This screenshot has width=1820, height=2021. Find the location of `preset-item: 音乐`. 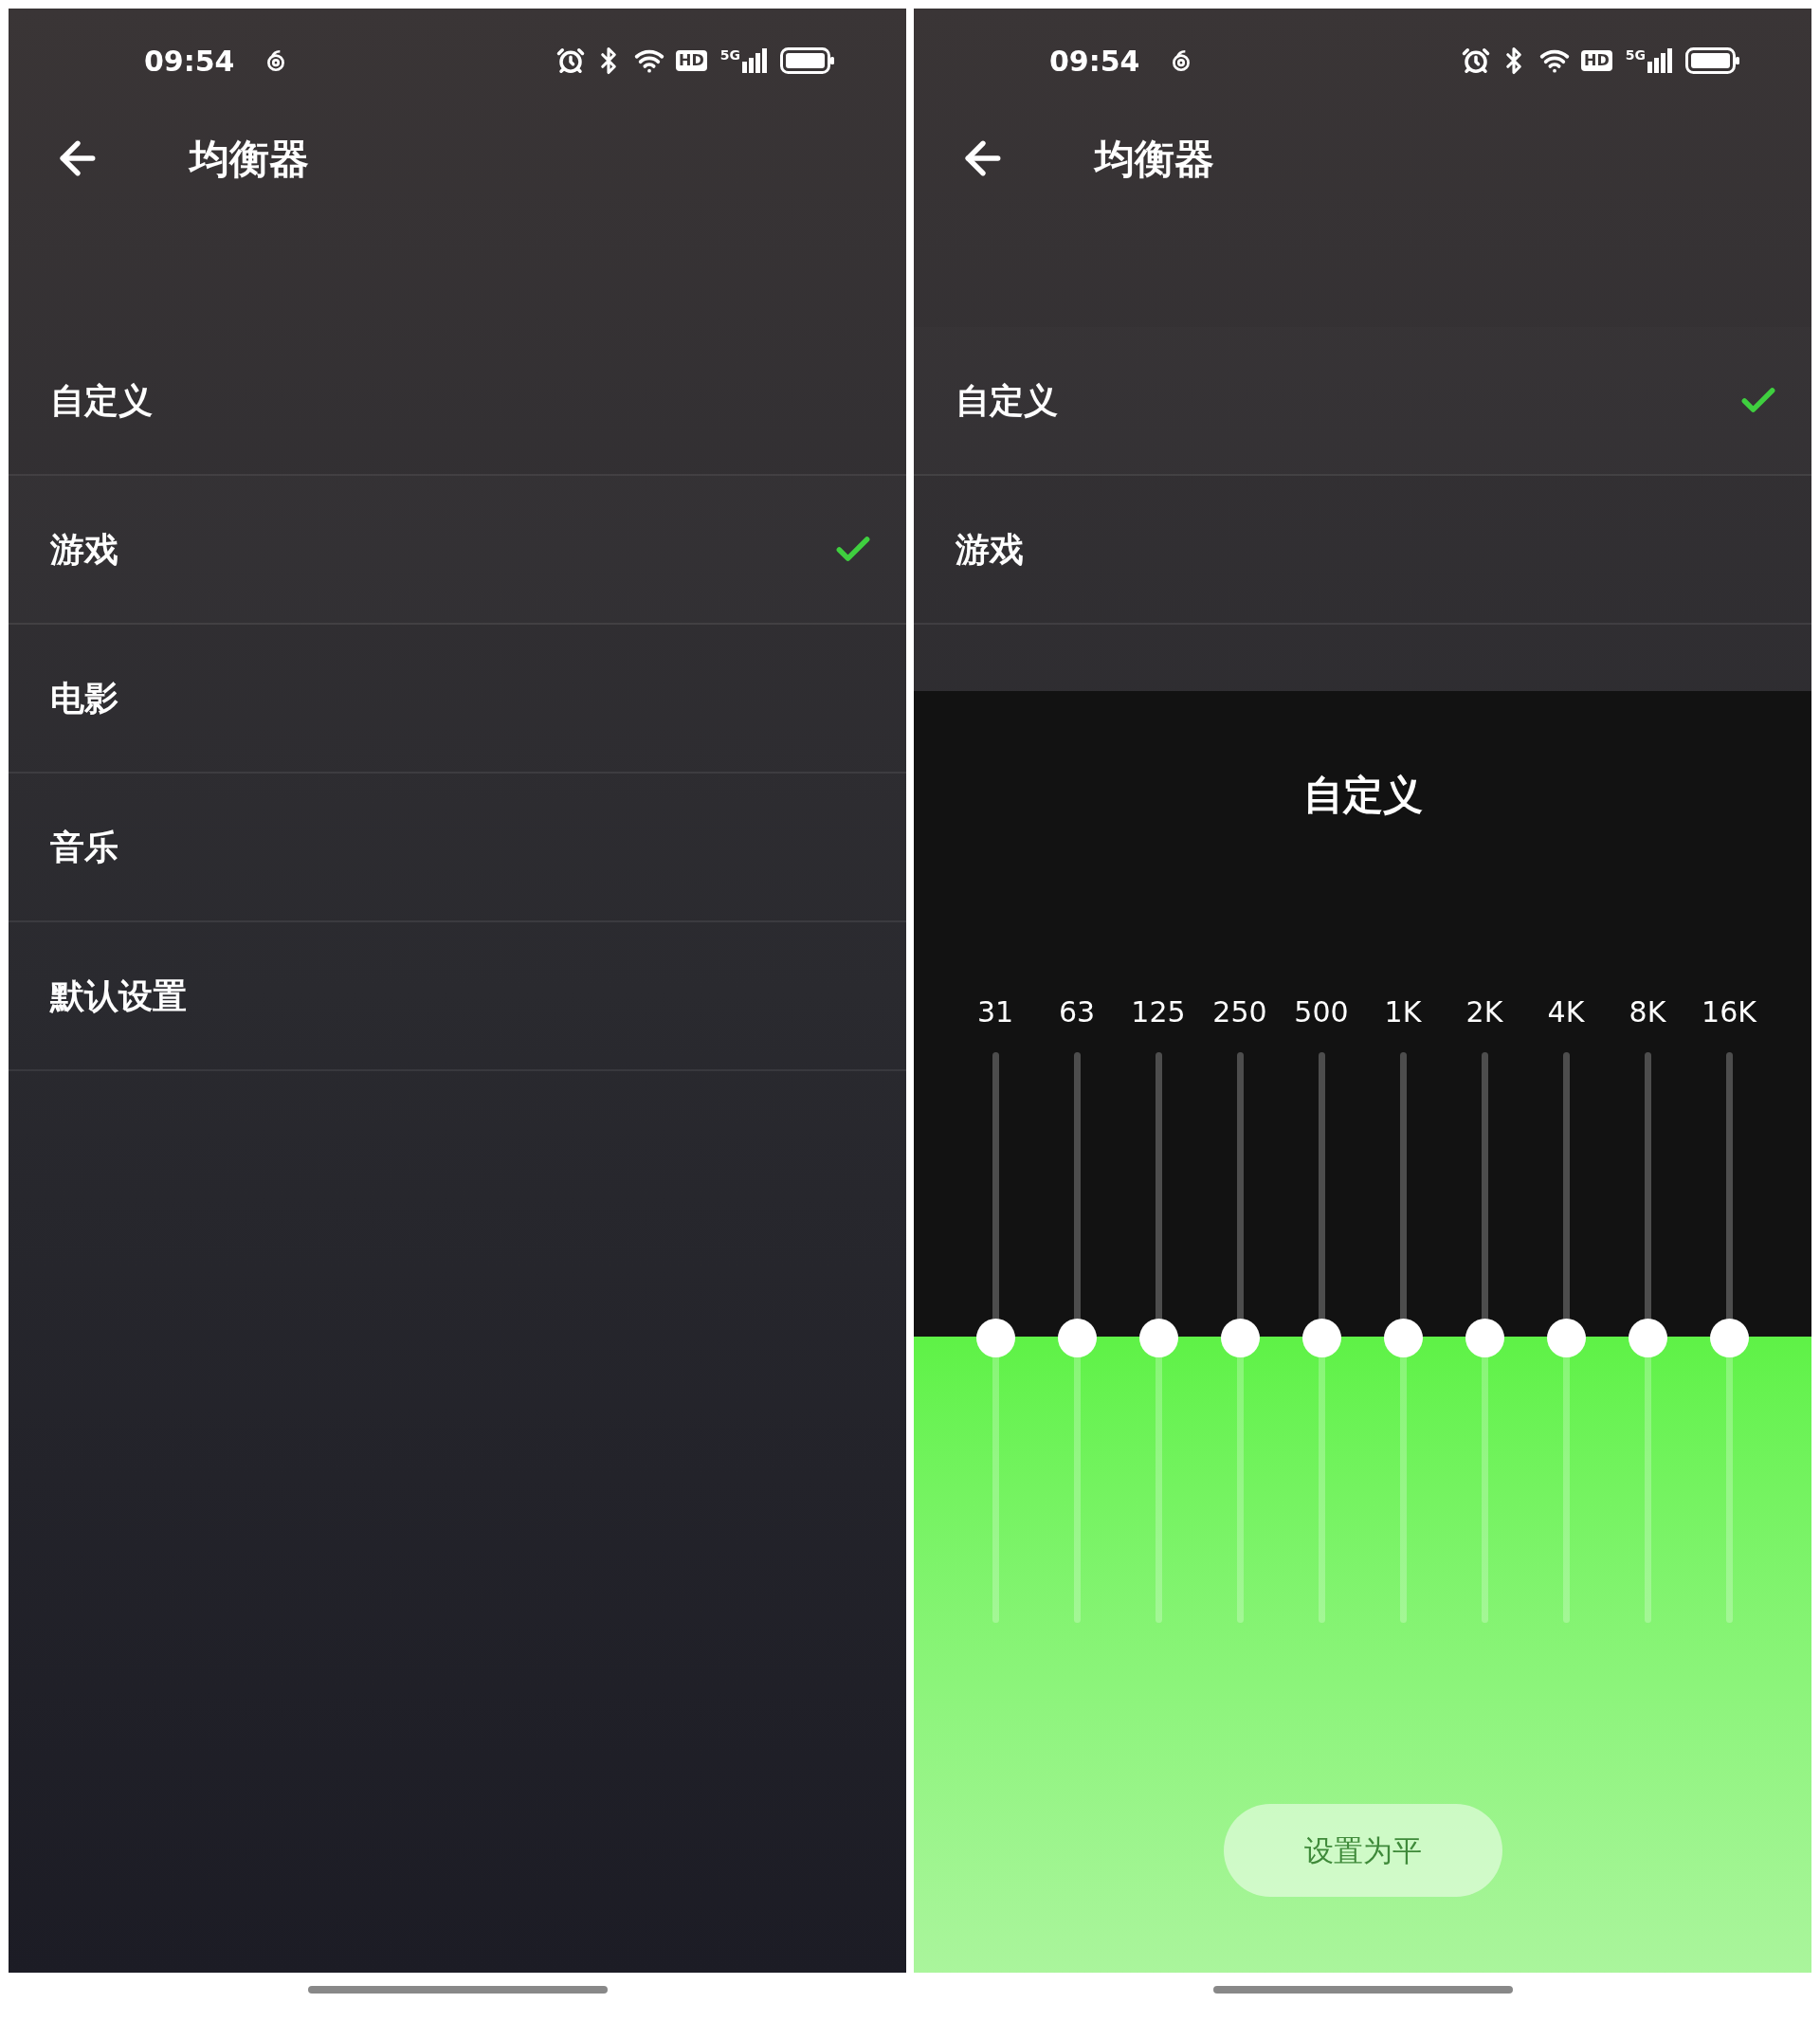

preset-item: 音乐 is located at coordinates (457, 848).